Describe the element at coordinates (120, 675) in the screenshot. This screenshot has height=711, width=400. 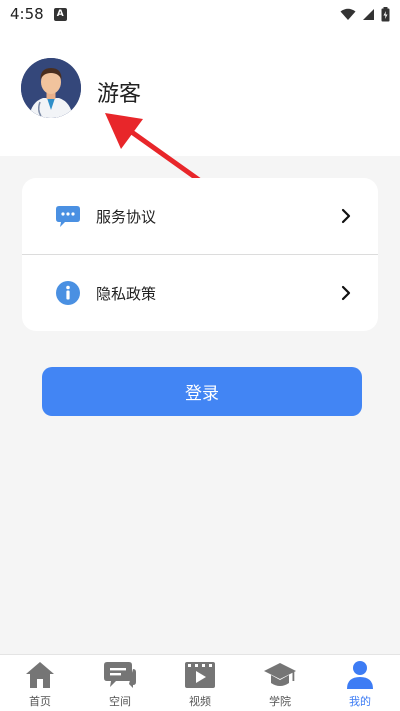
I see `chat-icon` at that location.